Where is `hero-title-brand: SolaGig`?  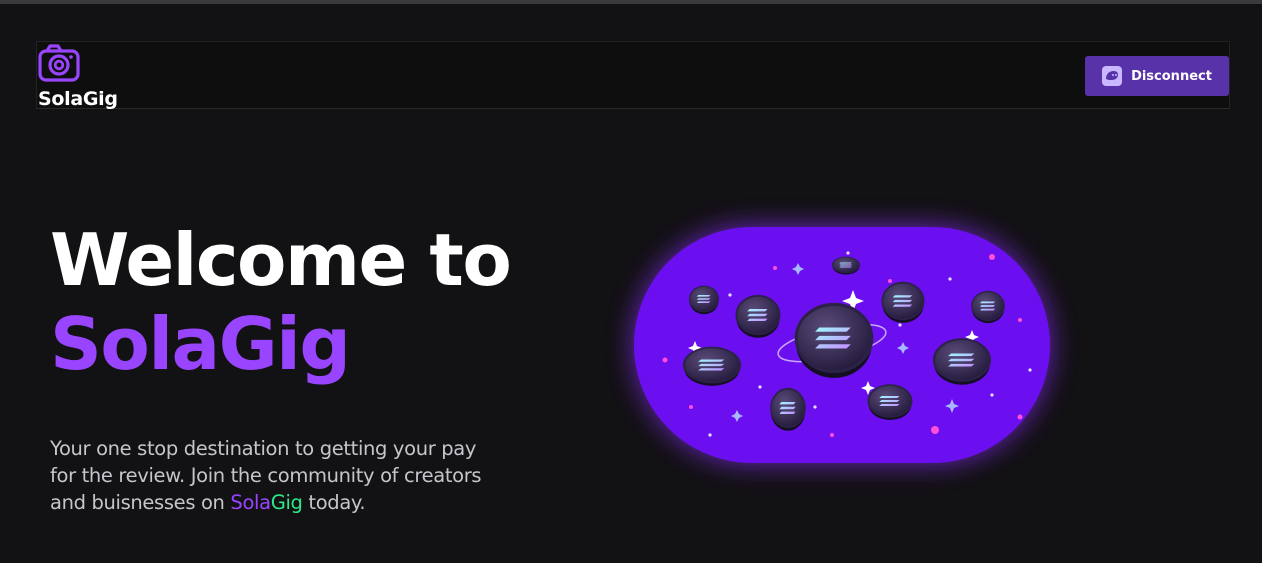
hero-title-brand: SolaGig is located at coordinates (200, 344).